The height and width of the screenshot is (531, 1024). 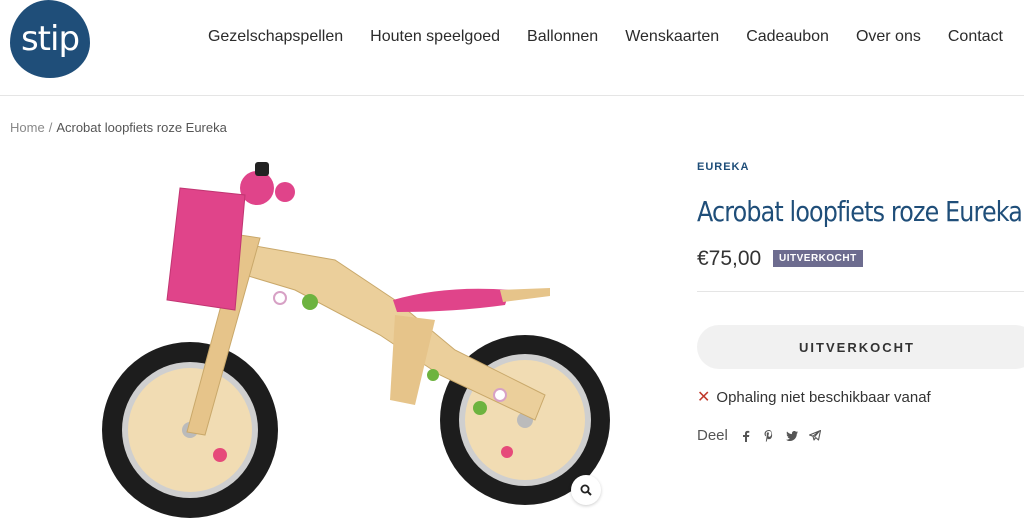 I want to click on breadcrumb: Home / Acrobat loopfiets roze Eureka, so click(x=118, y=127).